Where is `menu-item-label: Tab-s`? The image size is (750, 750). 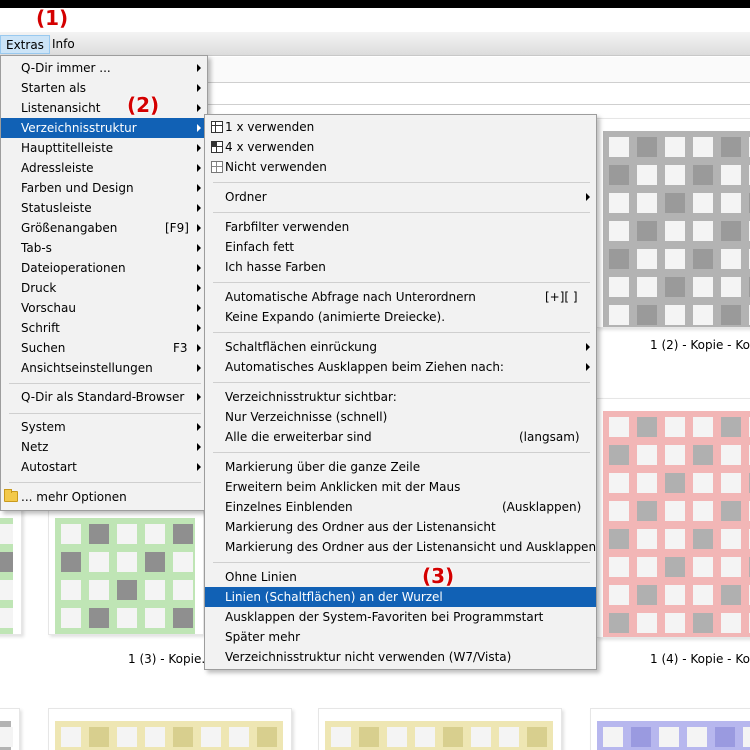 menu-item-label: Tab-s is located at coordinates (36, 248).